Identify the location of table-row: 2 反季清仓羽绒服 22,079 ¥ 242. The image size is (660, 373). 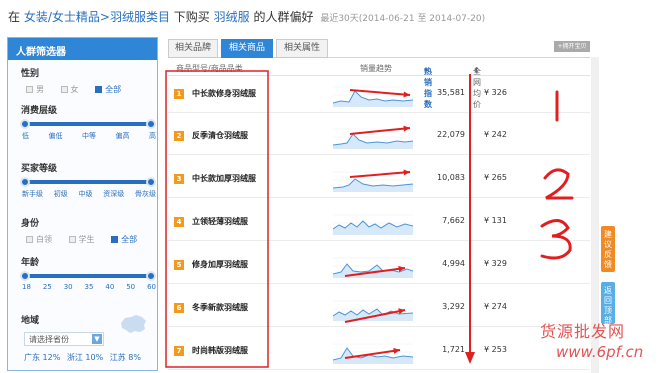
(379, 137).